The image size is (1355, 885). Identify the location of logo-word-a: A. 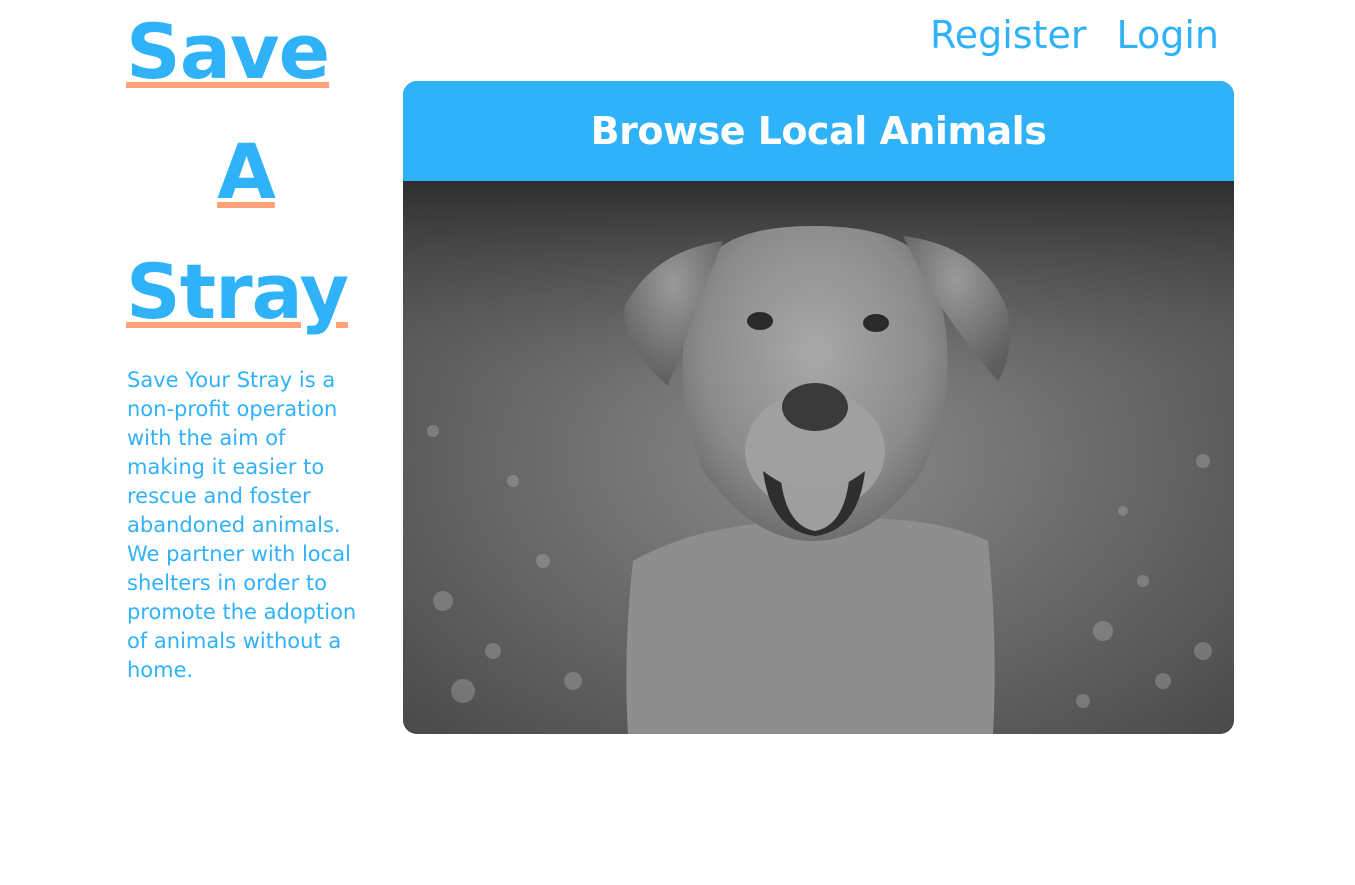
(246, 171).